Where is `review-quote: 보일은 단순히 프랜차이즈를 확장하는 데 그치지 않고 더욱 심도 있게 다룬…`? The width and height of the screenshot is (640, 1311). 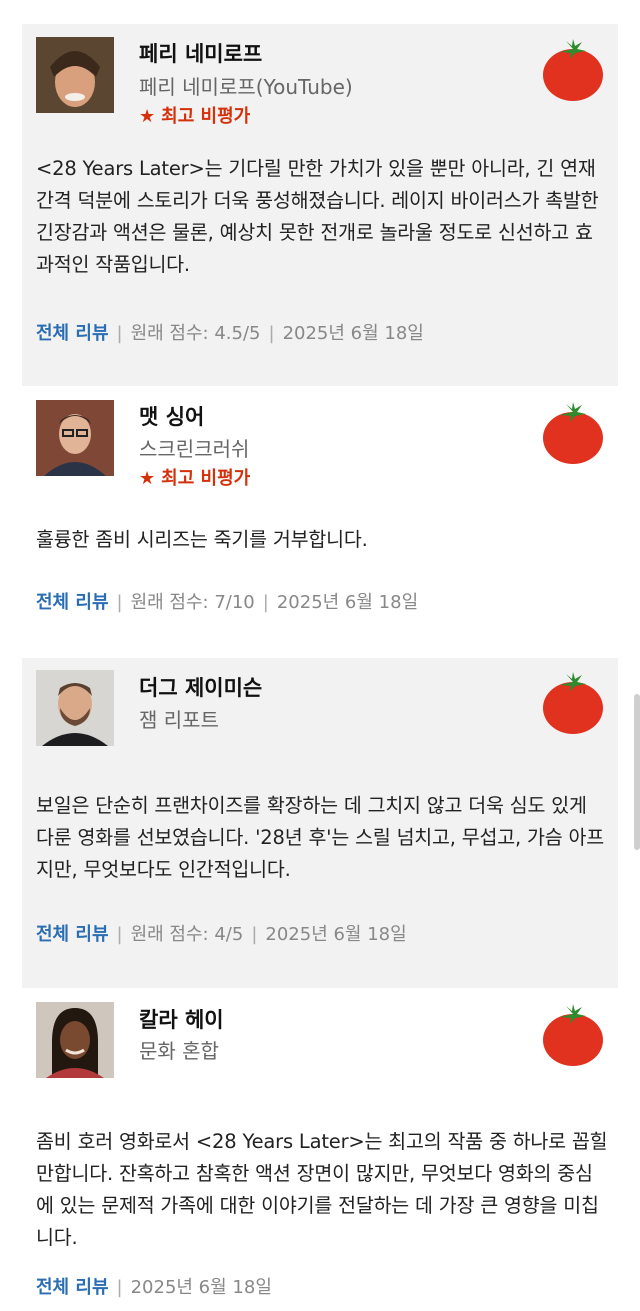 review-quote: 보일은 단순히 프랜차이즈를 확장하는 데 그치지 않고 더욱 심도 있게 다룬… is located at coordinates (320, 837).